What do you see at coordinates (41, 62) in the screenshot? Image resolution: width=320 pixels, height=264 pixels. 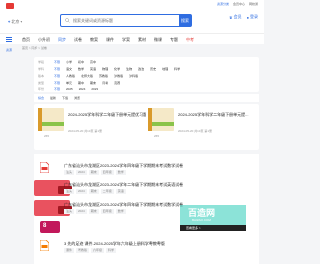 I see `filter-label: 学段` at bounding box center [41, 62].